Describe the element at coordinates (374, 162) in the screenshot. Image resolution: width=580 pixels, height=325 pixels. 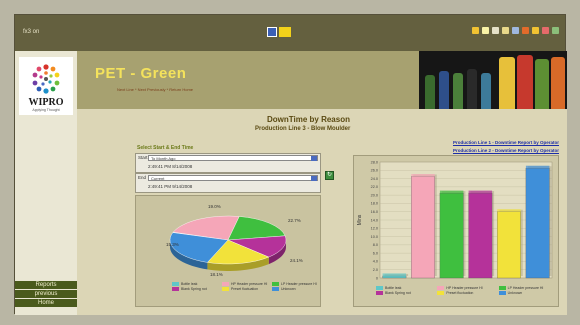
I see `y-tick-label: 28.0` at that location.